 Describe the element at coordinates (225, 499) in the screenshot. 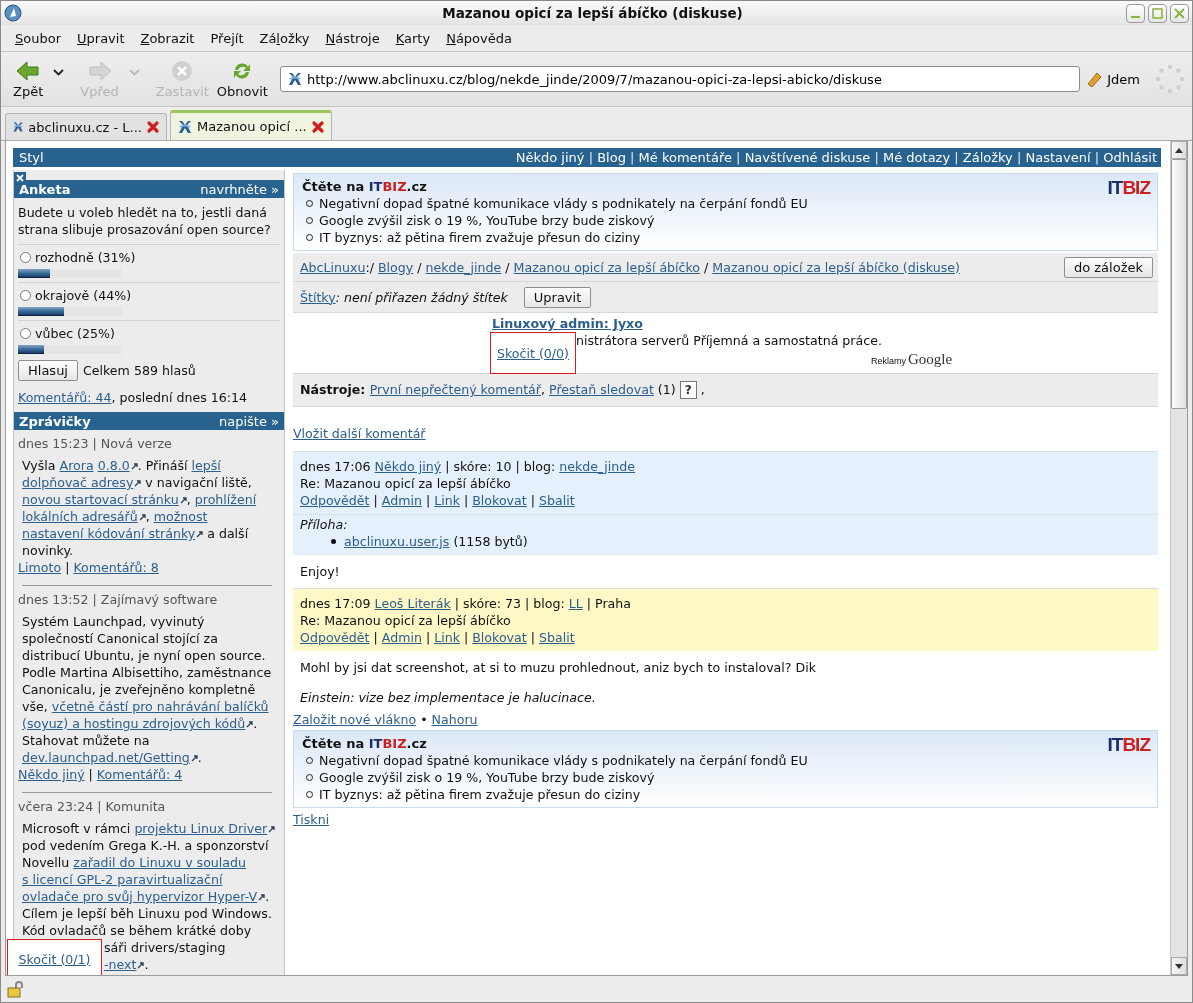

I see `link: prohlížení` at that location.